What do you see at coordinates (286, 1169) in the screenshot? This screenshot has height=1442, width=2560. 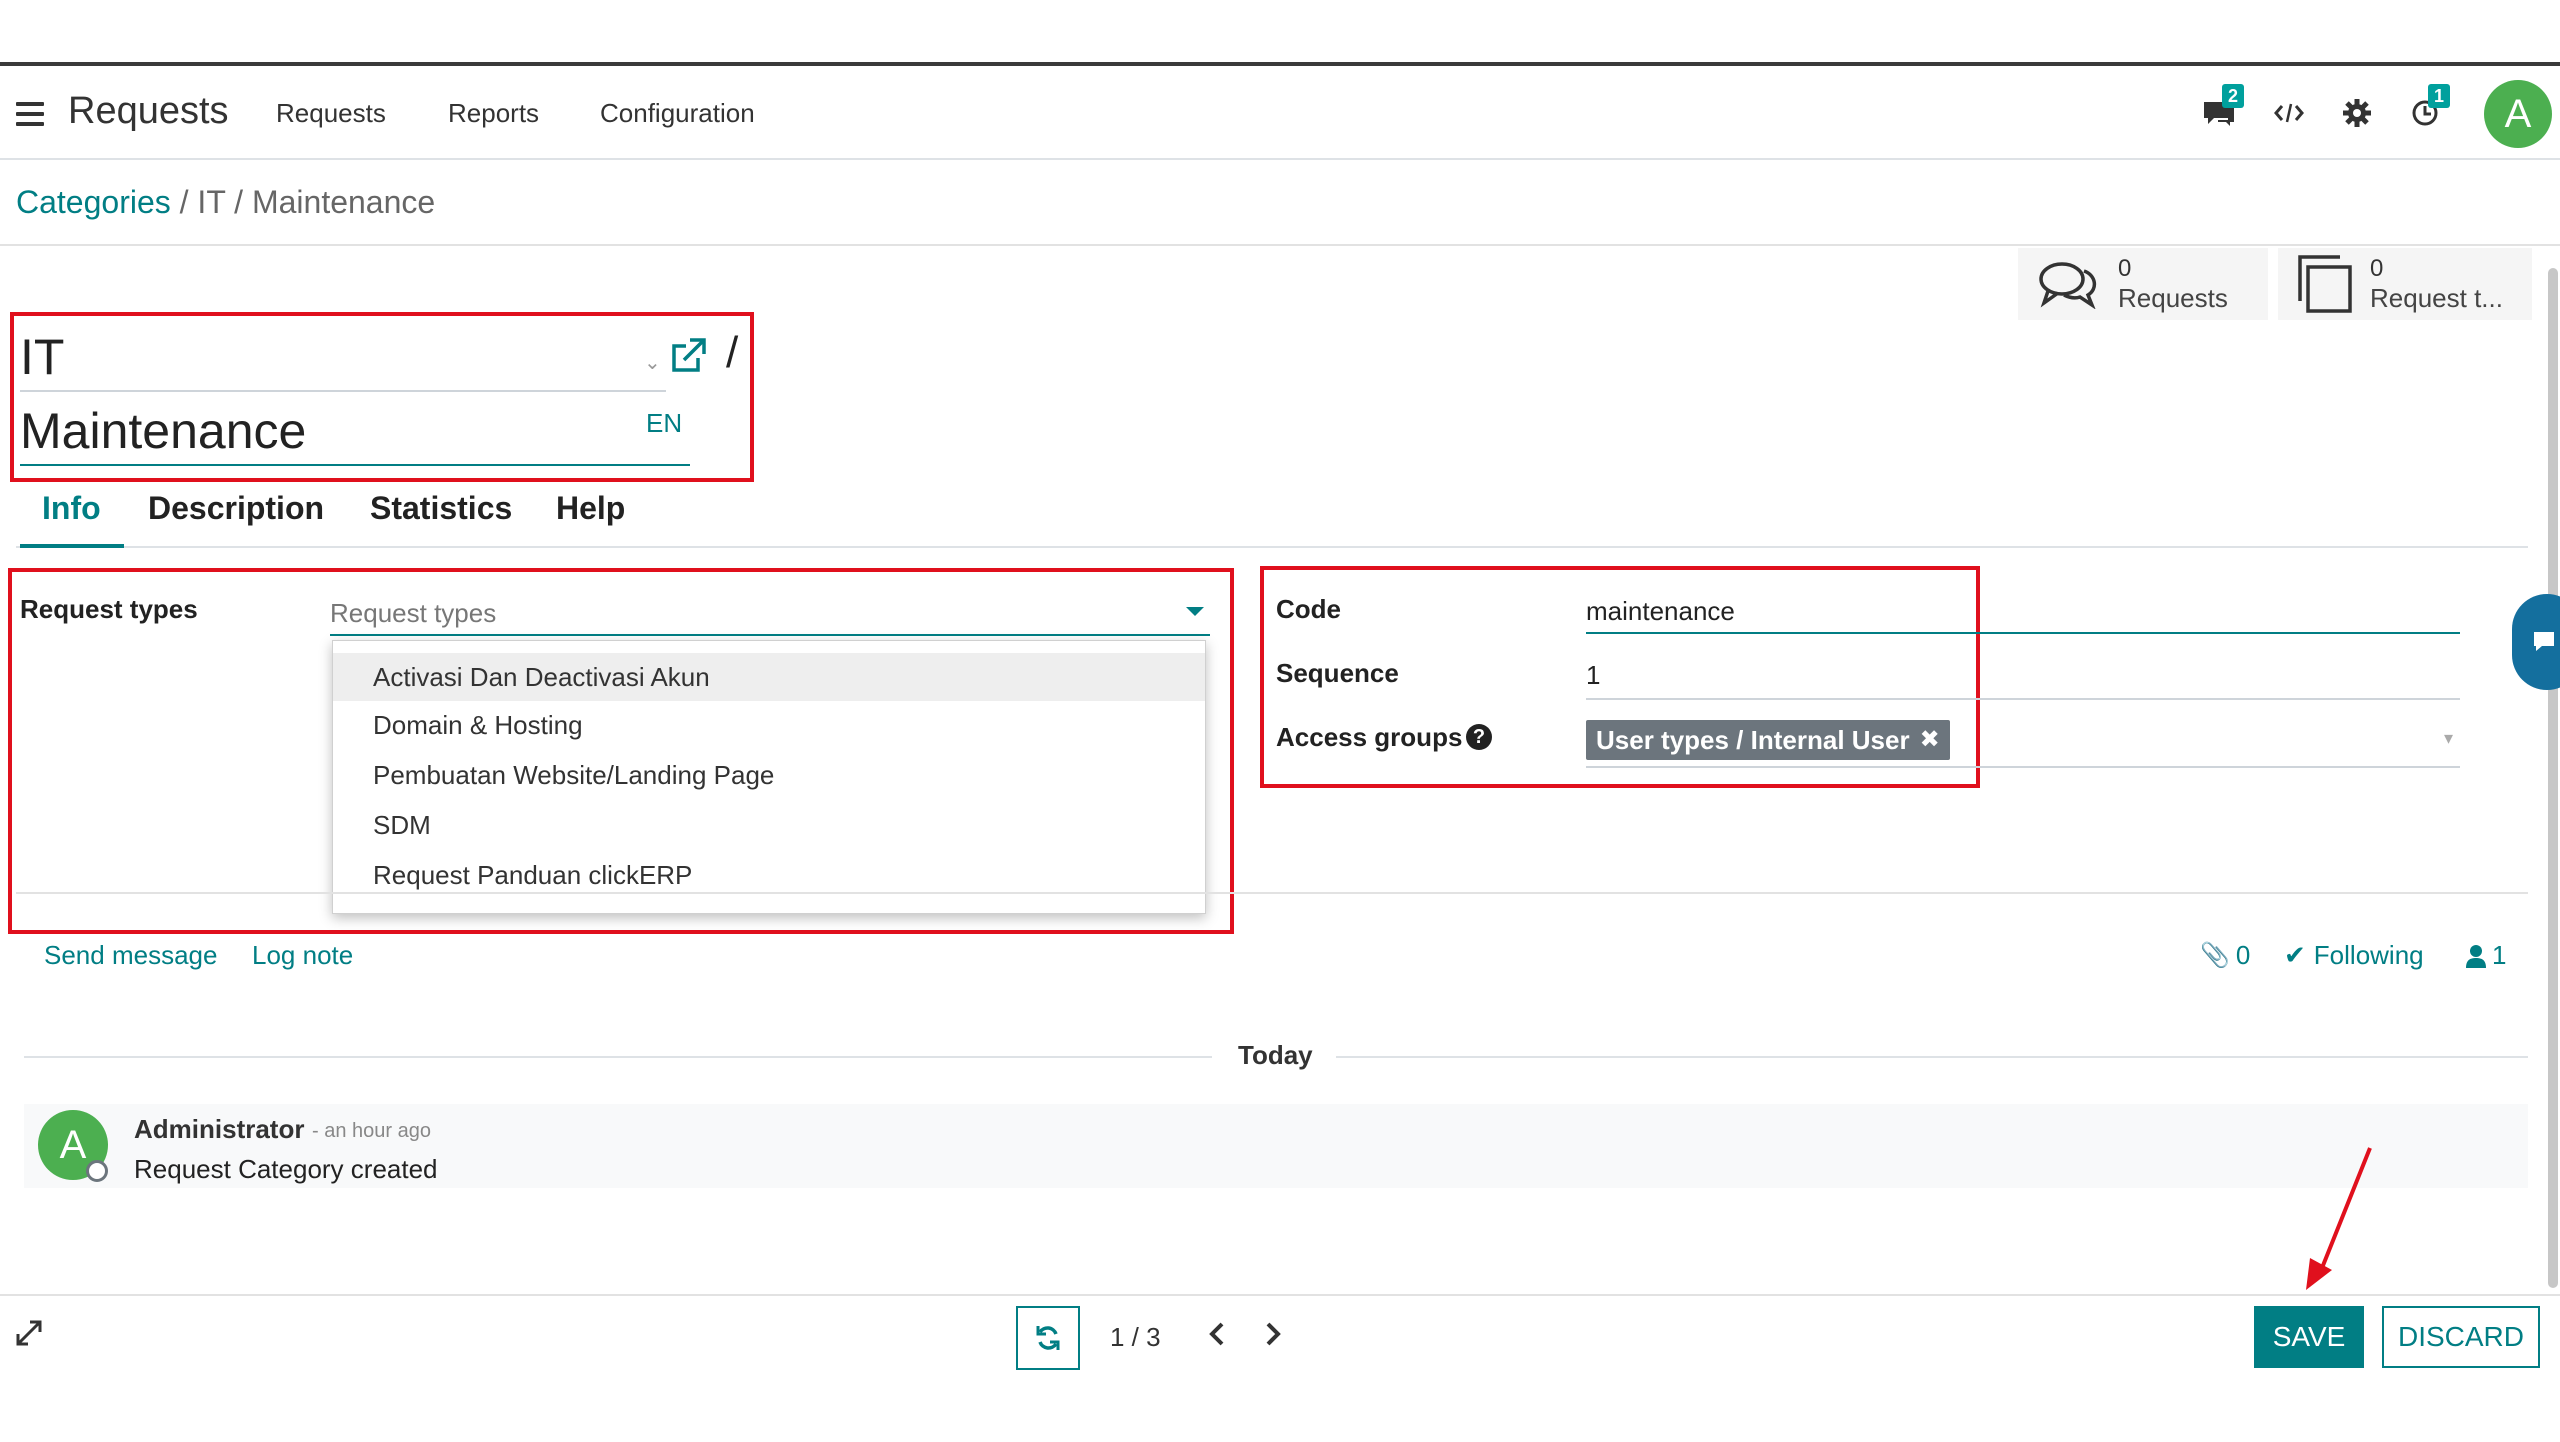 I see `message-body: Request Category created` at bounding box center [286, 1169].